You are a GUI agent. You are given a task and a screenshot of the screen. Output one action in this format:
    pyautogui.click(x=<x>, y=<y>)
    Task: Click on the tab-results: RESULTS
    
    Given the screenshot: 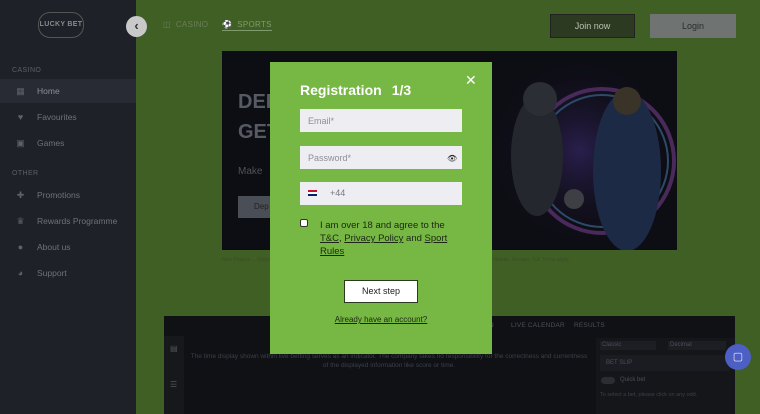 What is the action you would take?
    pyautogui.click(x=589, y=325)
    